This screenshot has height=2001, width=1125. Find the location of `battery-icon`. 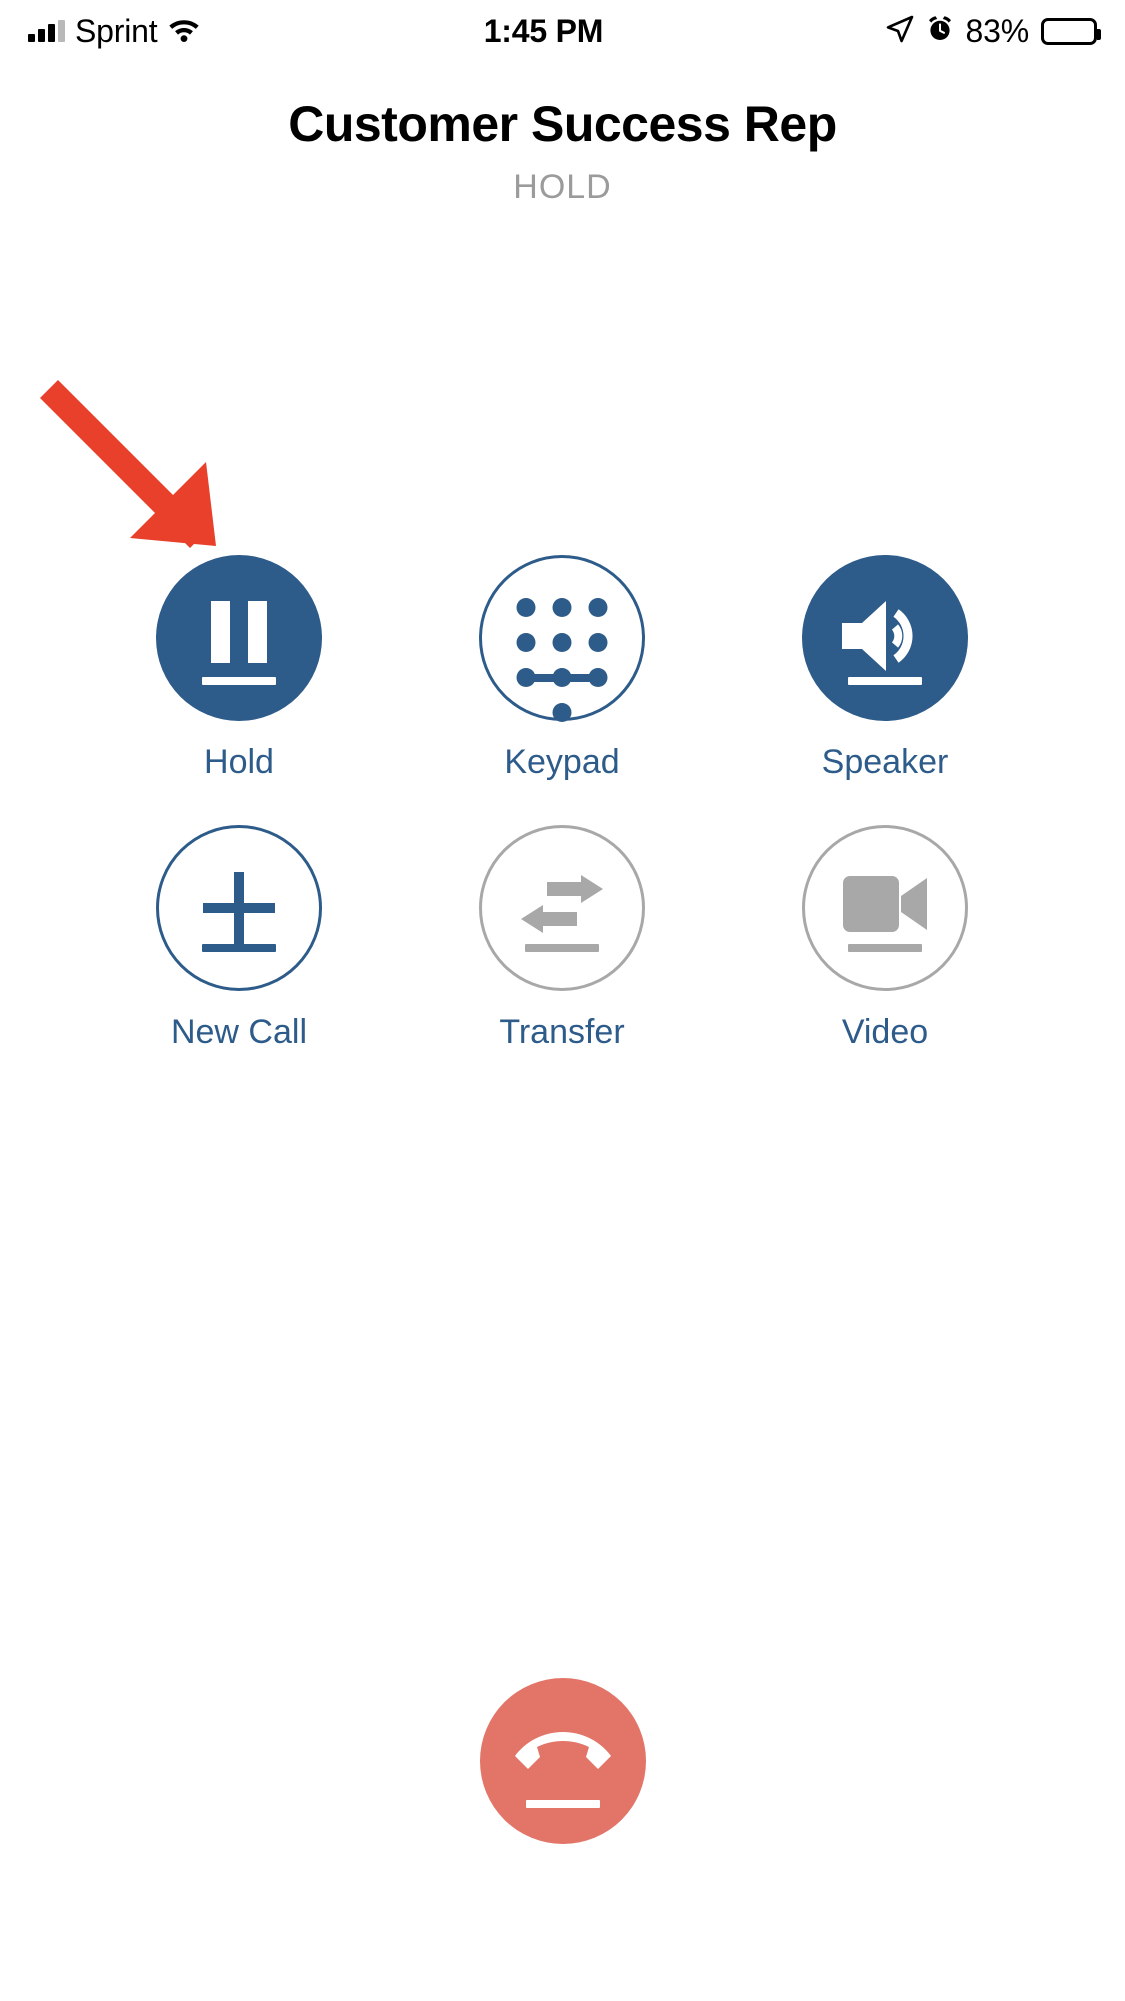

battery-icon is located at coordinates (1071, 31).